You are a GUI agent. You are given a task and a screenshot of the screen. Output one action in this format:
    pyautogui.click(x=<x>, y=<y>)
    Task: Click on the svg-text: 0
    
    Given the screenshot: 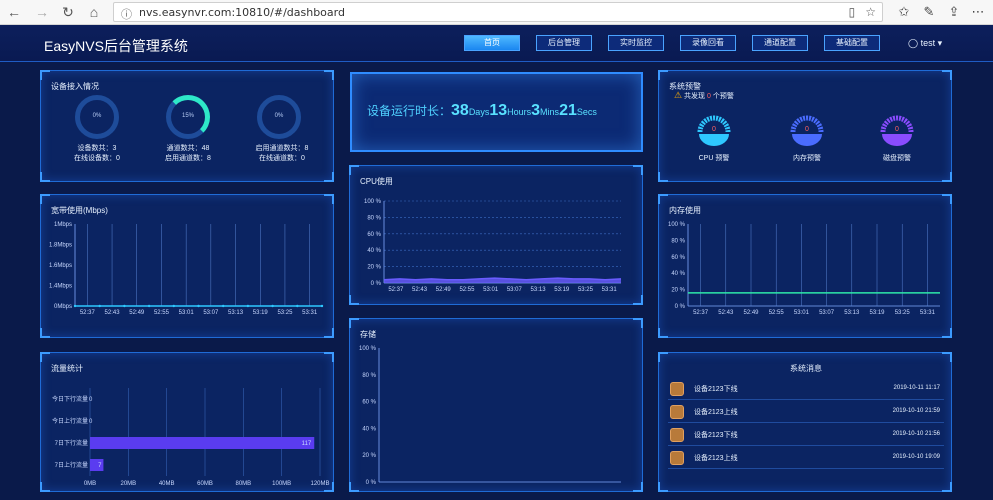 What is the action you would take?
    pyautogui.click(x=897, y=129)
    